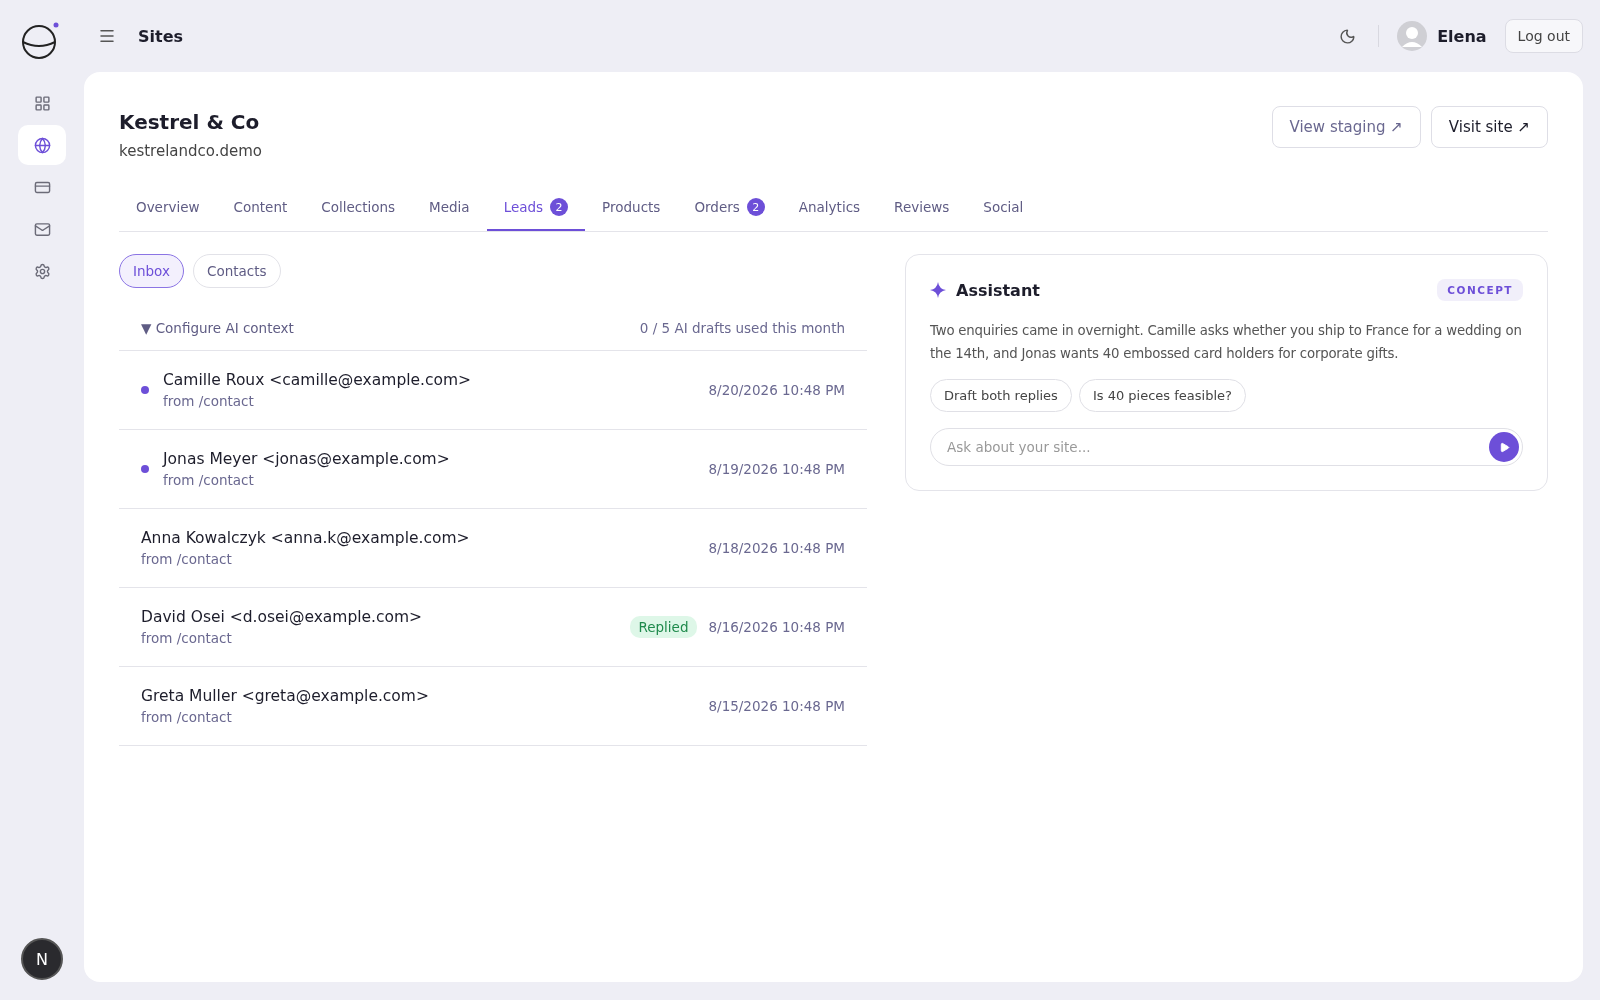 This screenshot has height=1000, width=1600. I want to click on lead-name: David Osei <d.osei@example.com>, so click(282, 617).